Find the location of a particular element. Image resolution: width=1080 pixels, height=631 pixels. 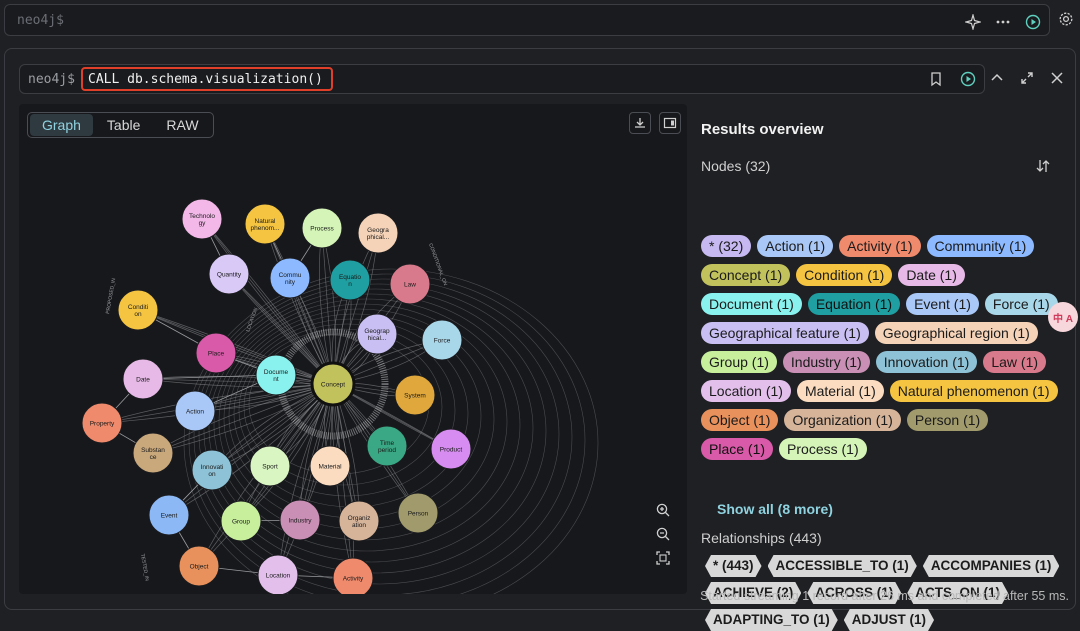

graph-node: Community is located at coordinates (290, 278).